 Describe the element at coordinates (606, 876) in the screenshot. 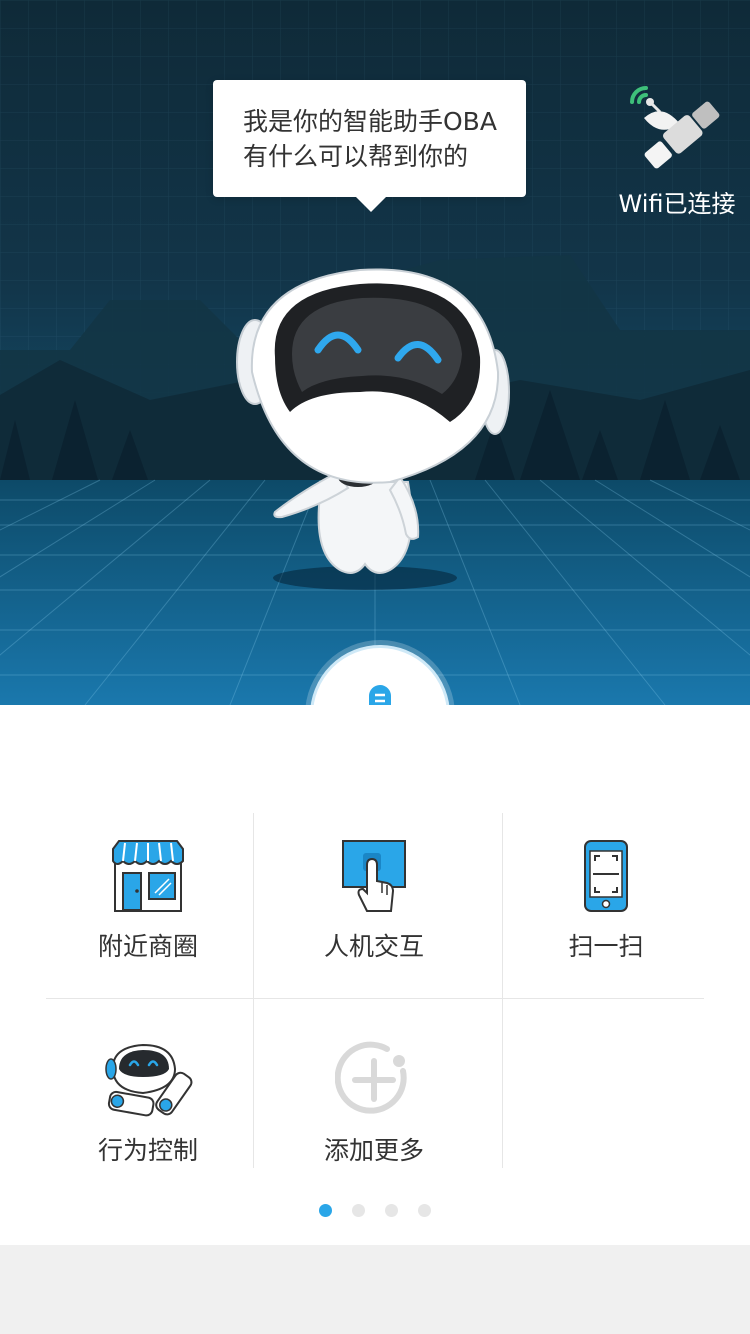

I see `phone-scan-icon` at that location.